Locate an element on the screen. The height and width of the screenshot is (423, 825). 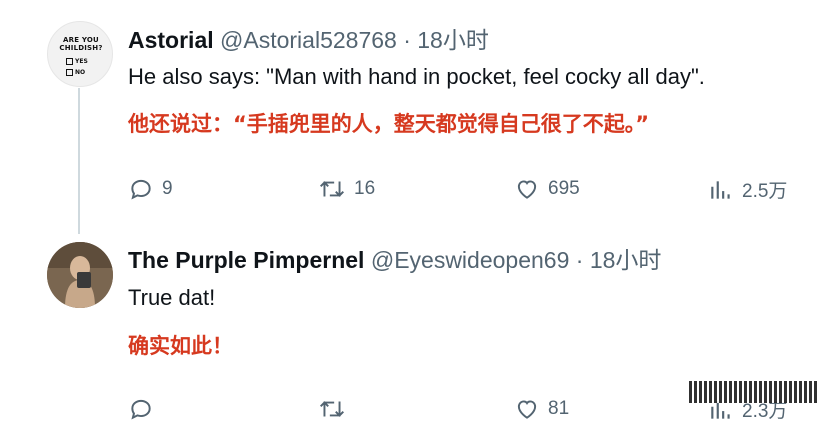
thread-line is located at coordinates (79, 161).